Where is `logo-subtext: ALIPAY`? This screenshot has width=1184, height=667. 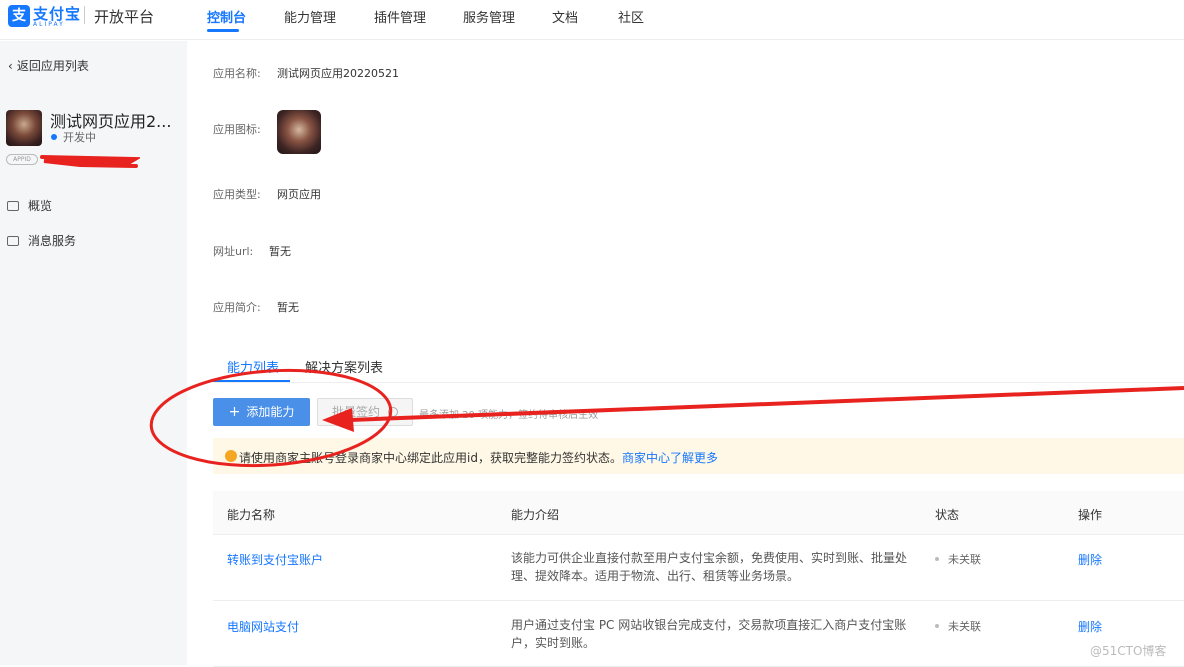 logo-subtext: ALIPAY is located at coordinates (49, 24).